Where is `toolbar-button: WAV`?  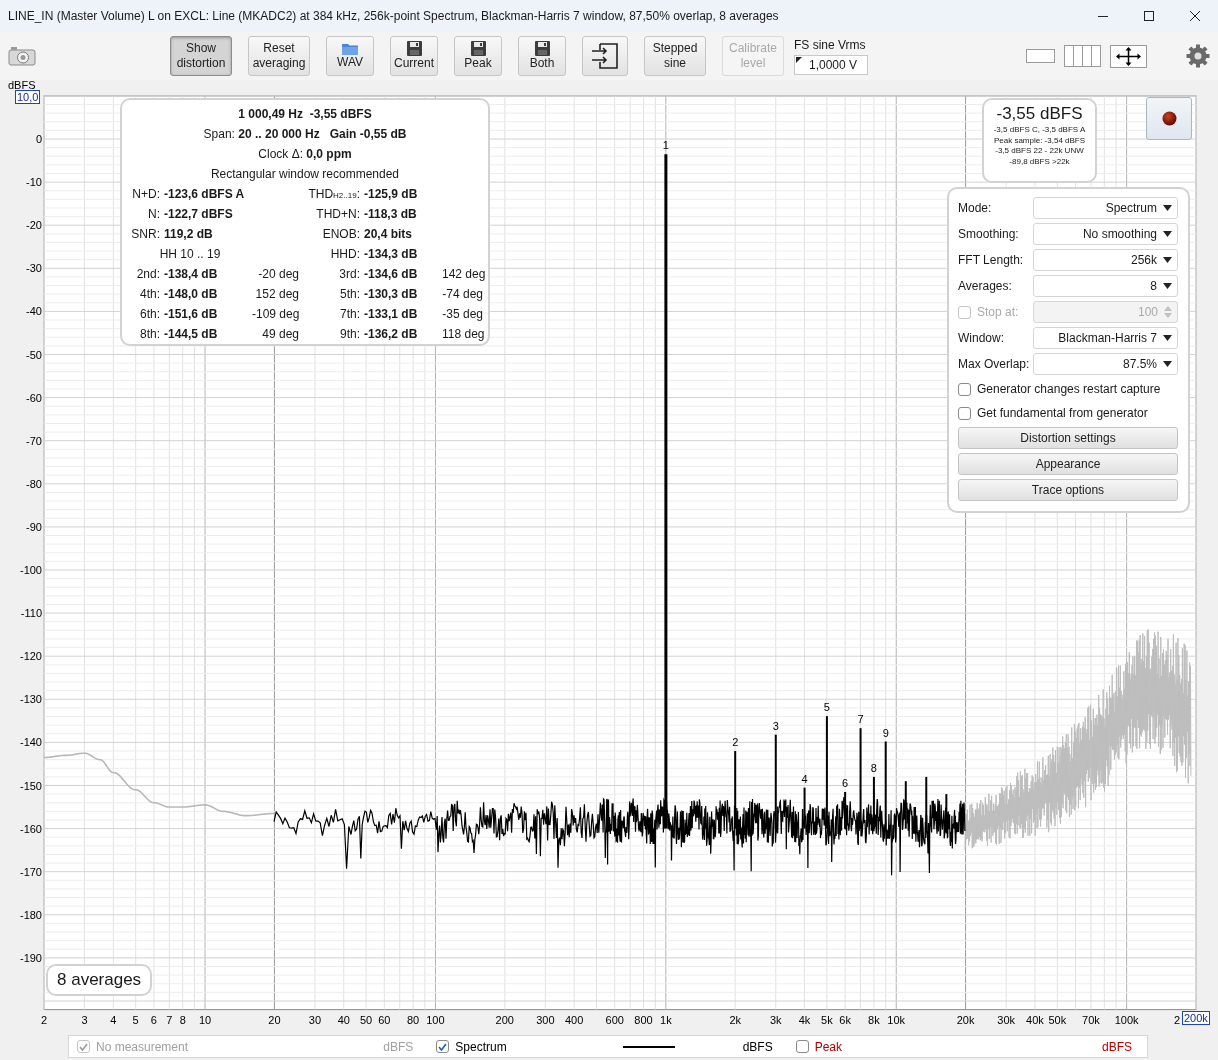 toolbar-button: WAV is located at coordinates (350, 56).